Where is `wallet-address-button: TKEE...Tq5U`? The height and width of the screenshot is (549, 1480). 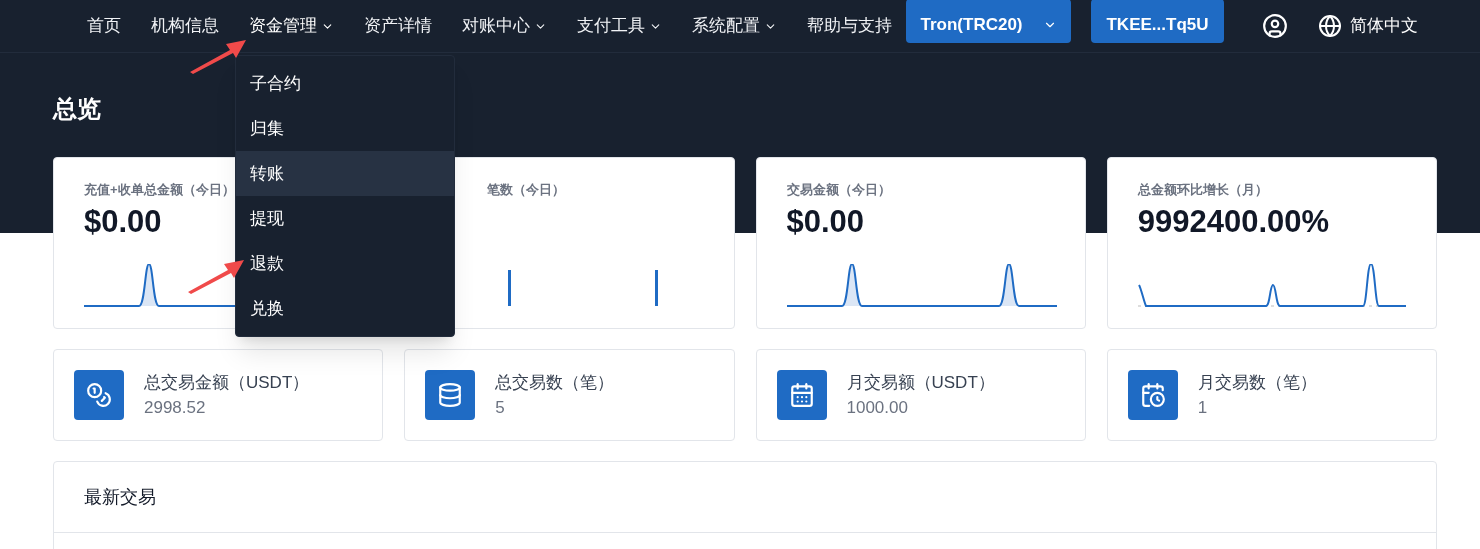 wallet-address-button: TKEE...Tq5U is located at coordinates (1157, 21).